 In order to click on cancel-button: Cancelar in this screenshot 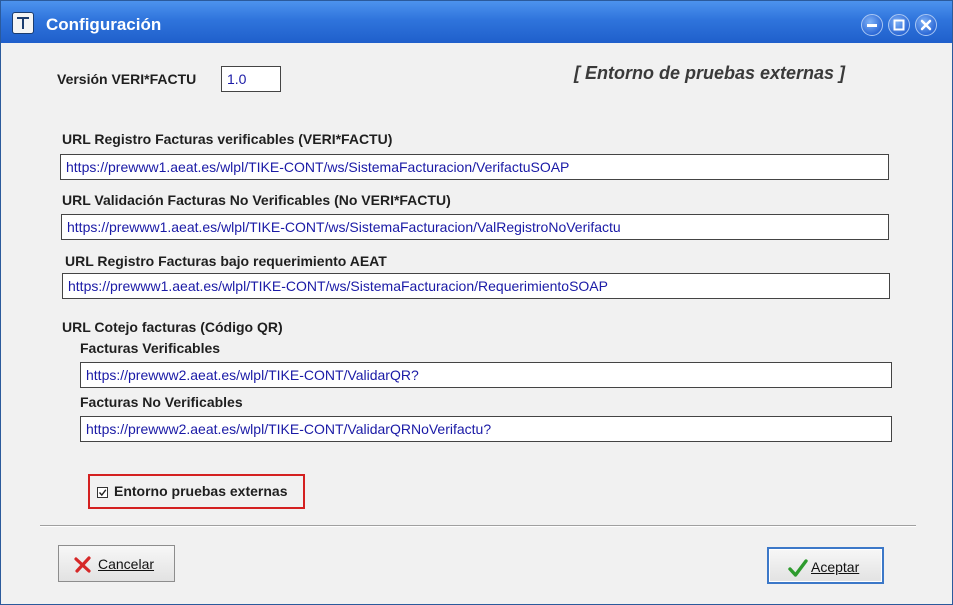, I will do `click(116, 563)`.